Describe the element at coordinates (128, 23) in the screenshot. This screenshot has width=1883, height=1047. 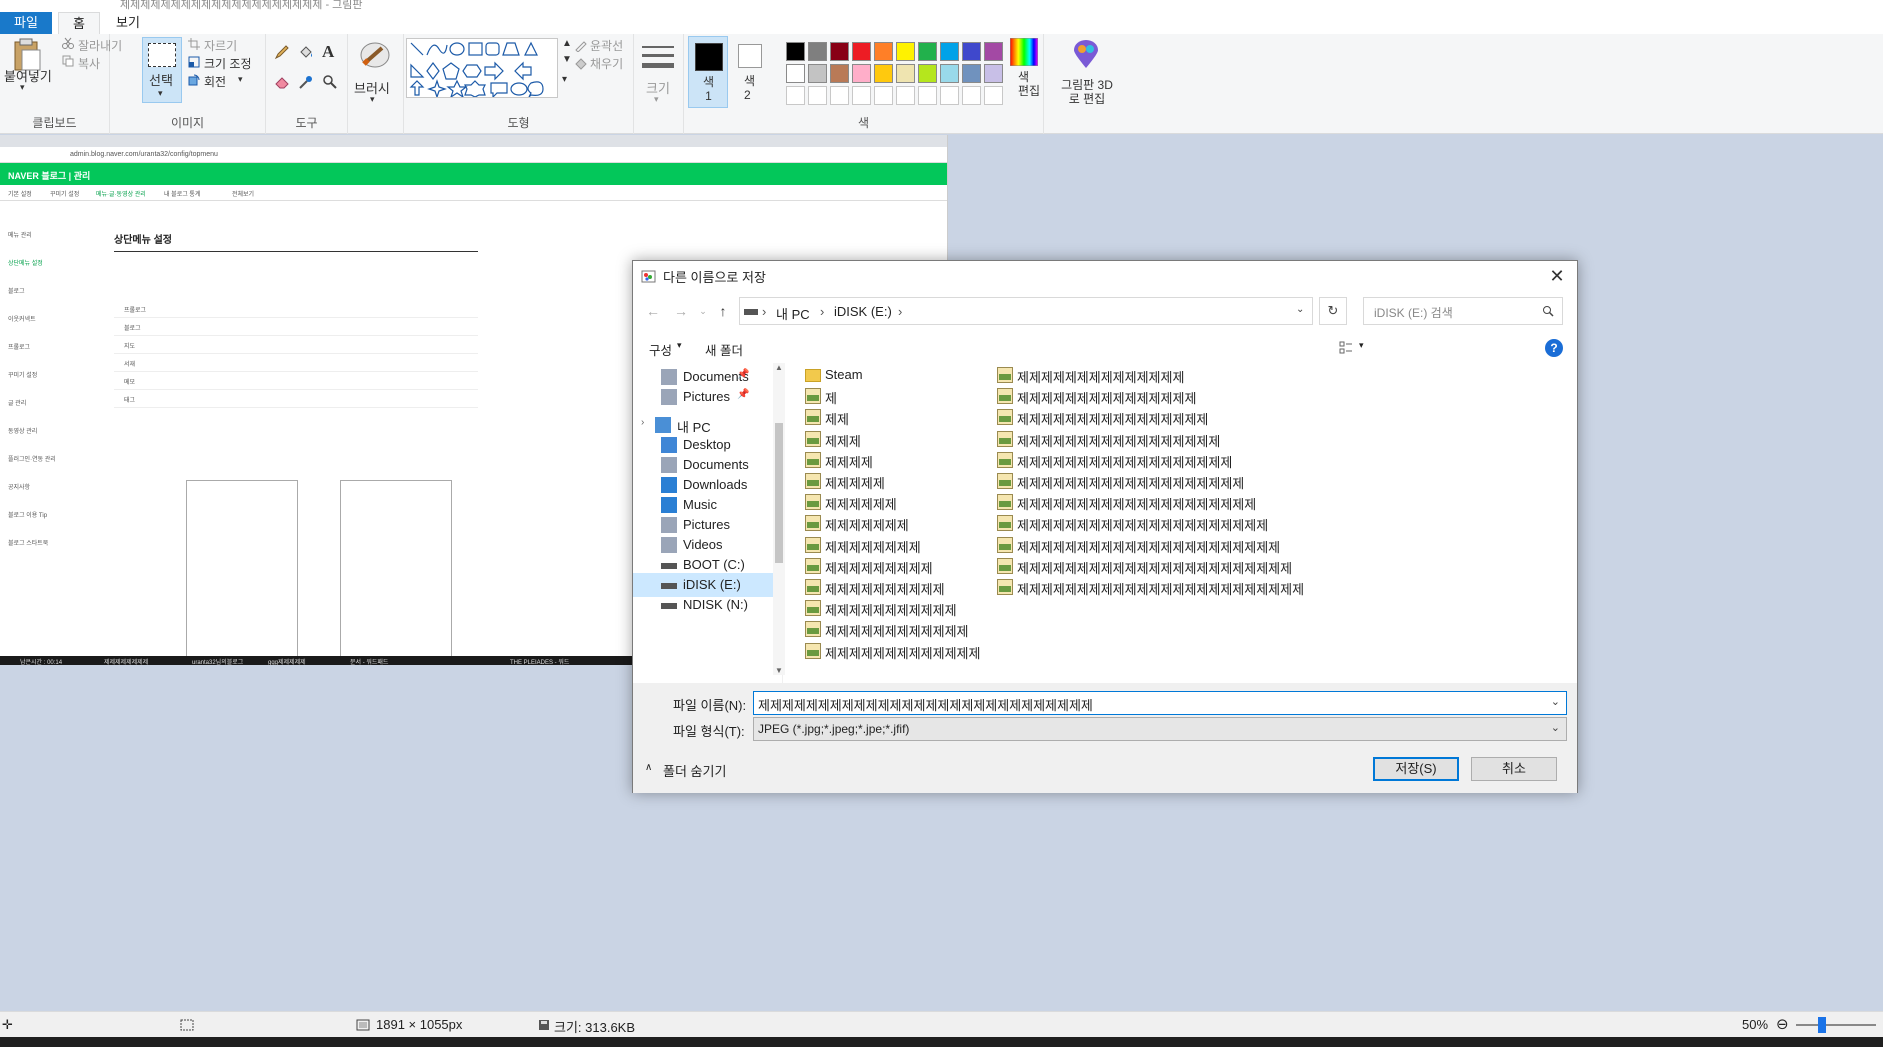
I see `tab-view: 보기` at that location.